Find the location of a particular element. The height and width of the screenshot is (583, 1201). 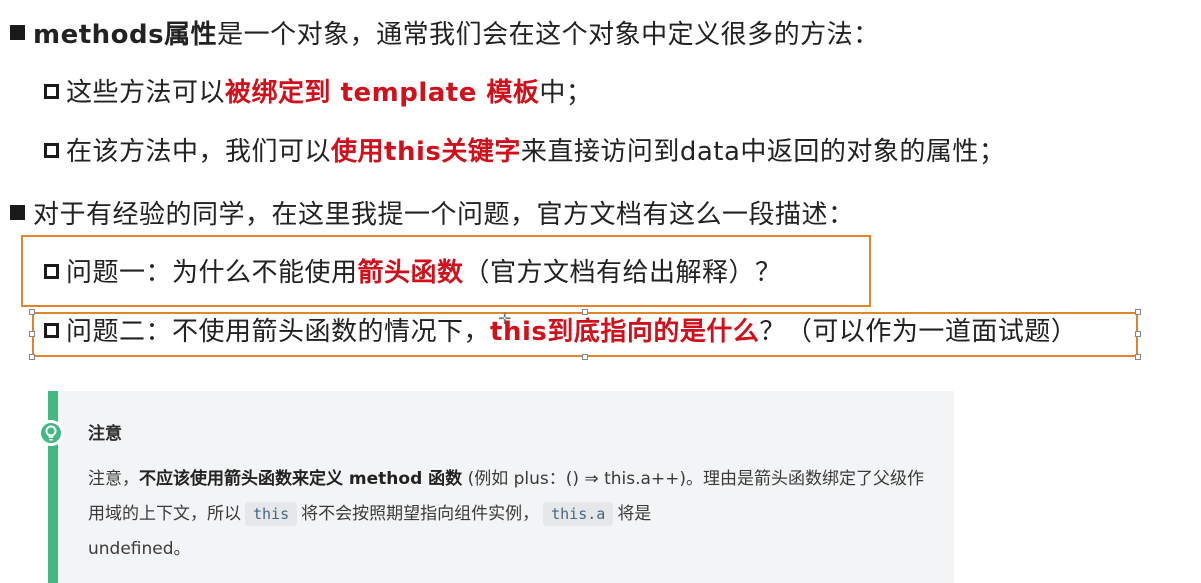

sub-bullet-this-keyword: 在该方法中，我们可以使用this关键字来直接访问到data中返回的对象的属性； is located at coordinates (524, 152).